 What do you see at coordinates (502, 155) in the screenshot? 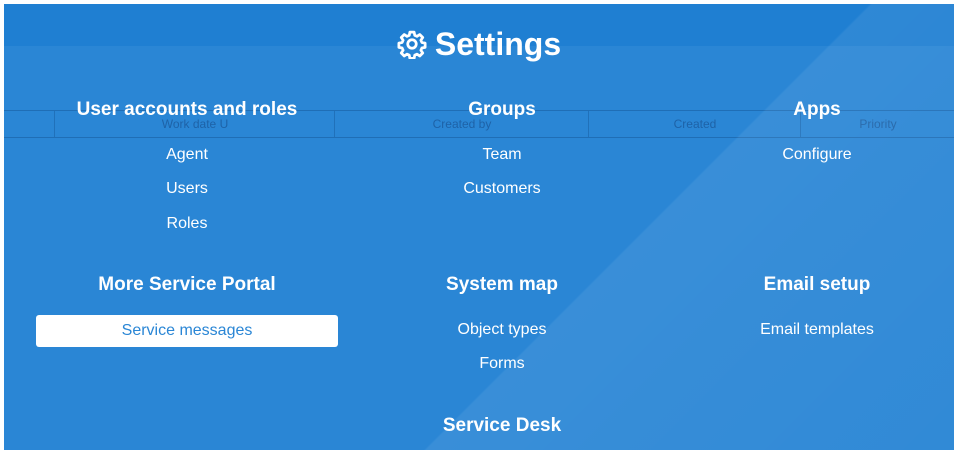
I see `link-team: Team` at bounding box center [502, 155].